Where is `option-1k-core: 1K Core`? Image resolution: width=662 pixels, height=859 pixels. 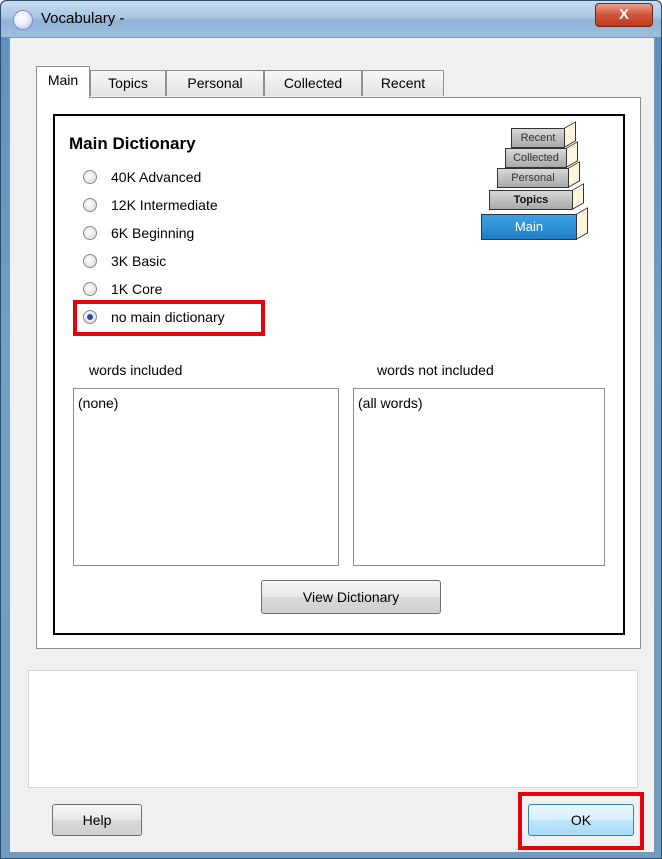
option-1k-core: 1K Core is located at coordinates (122, 289).